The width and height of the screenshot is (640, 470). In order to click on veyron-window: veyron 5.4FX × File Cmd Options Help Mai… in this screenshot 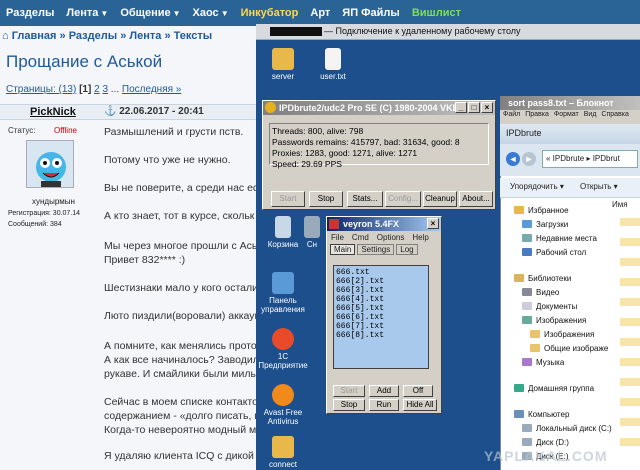, I will do `click(384, 315)`.